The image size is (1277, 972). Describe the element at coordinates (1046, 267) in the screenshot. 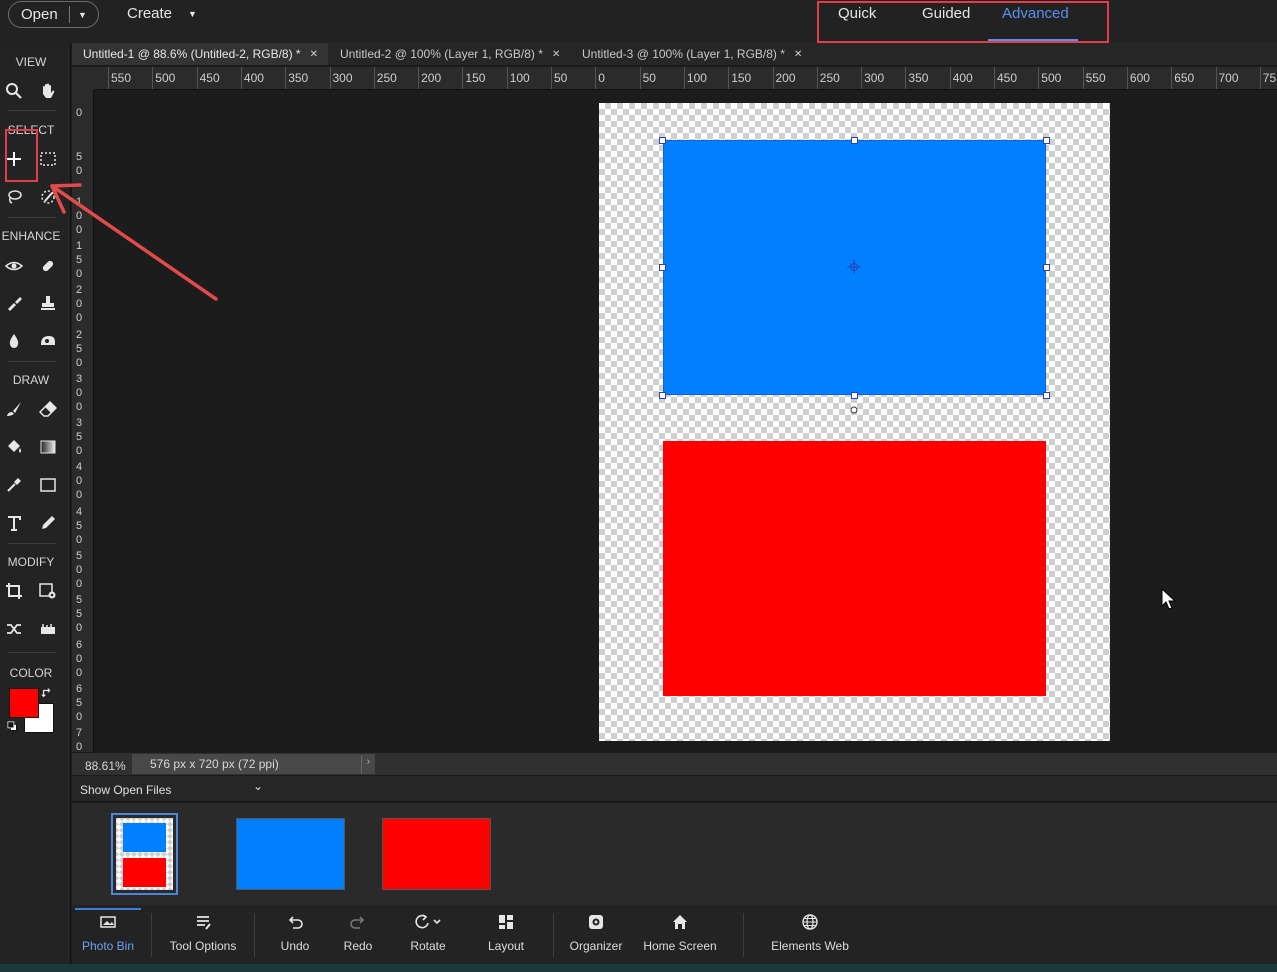

I see `transform-handle-right` at that location.